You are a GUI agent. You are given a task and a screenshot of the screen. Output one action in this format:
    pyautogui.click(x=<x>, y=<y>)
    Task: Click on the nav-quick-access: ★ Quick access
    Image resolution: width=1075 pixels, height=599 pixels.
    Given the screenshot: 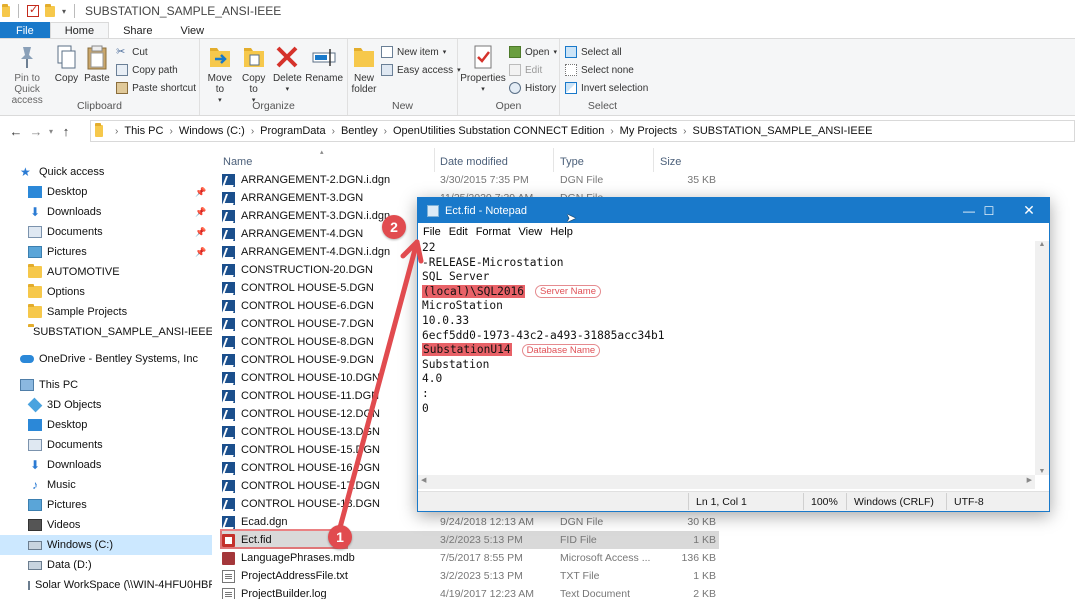 What is the action you would take?
    pyautogui.click(x=106, y=172)
    